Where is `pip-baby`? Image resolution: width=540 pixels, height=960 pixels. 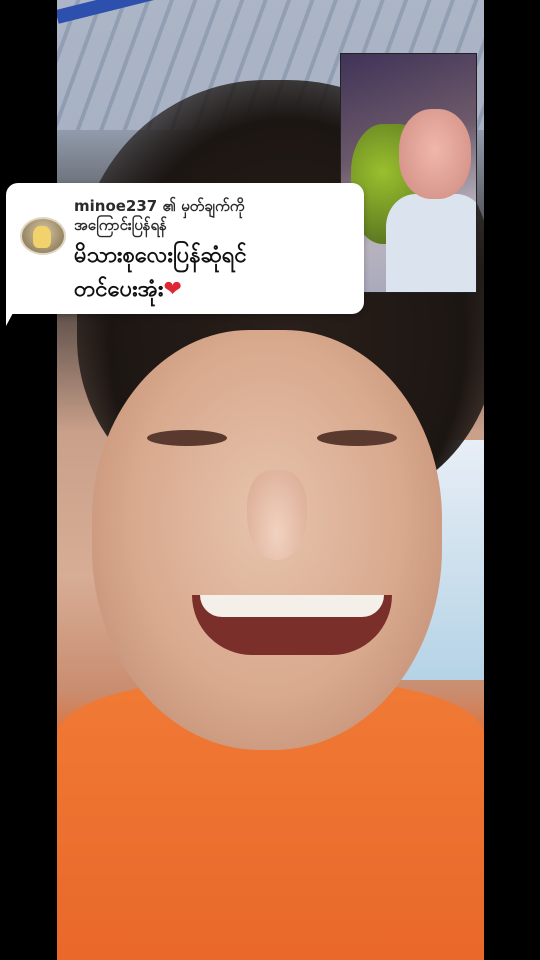
pip-baby is located at coordinates (435, 154).